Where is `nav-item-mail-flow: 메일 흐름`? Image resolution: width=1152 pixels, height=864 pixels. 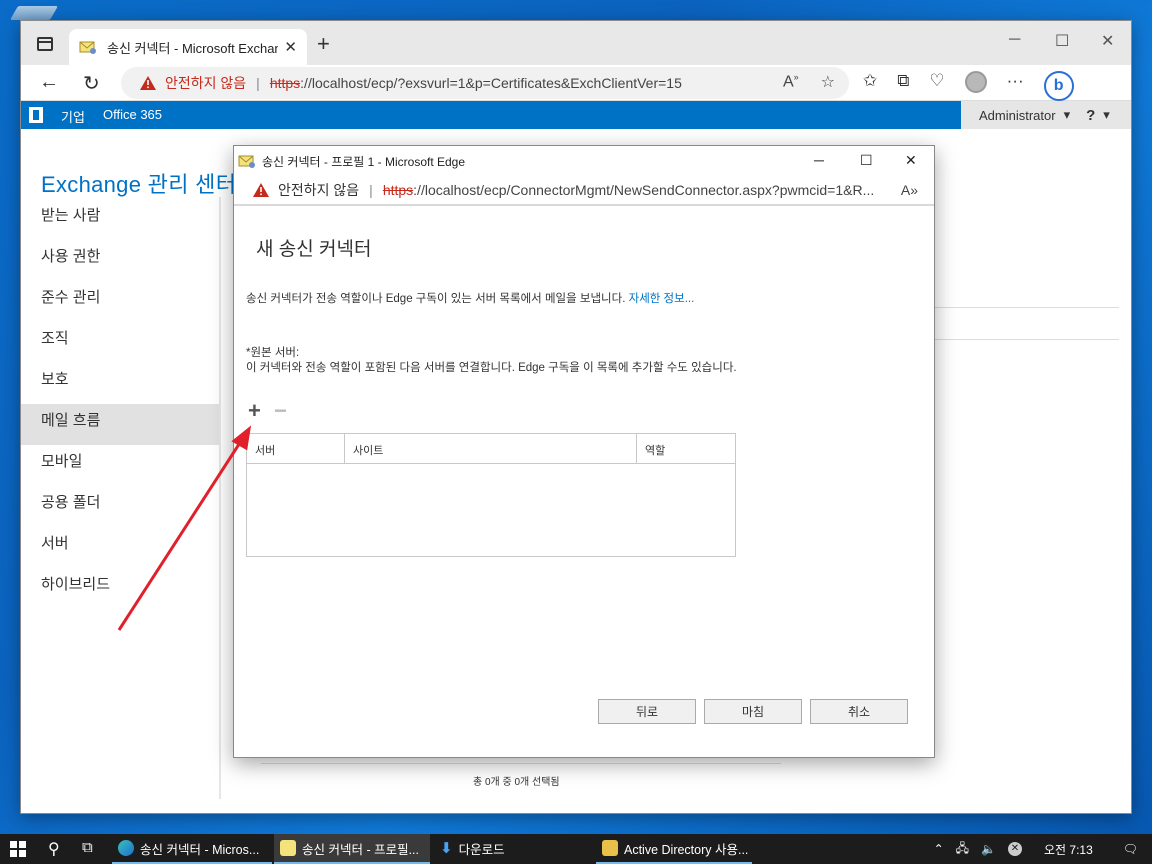 nav-item-mail-flow: 메일 흐름 is located at coordinates (120, 424).